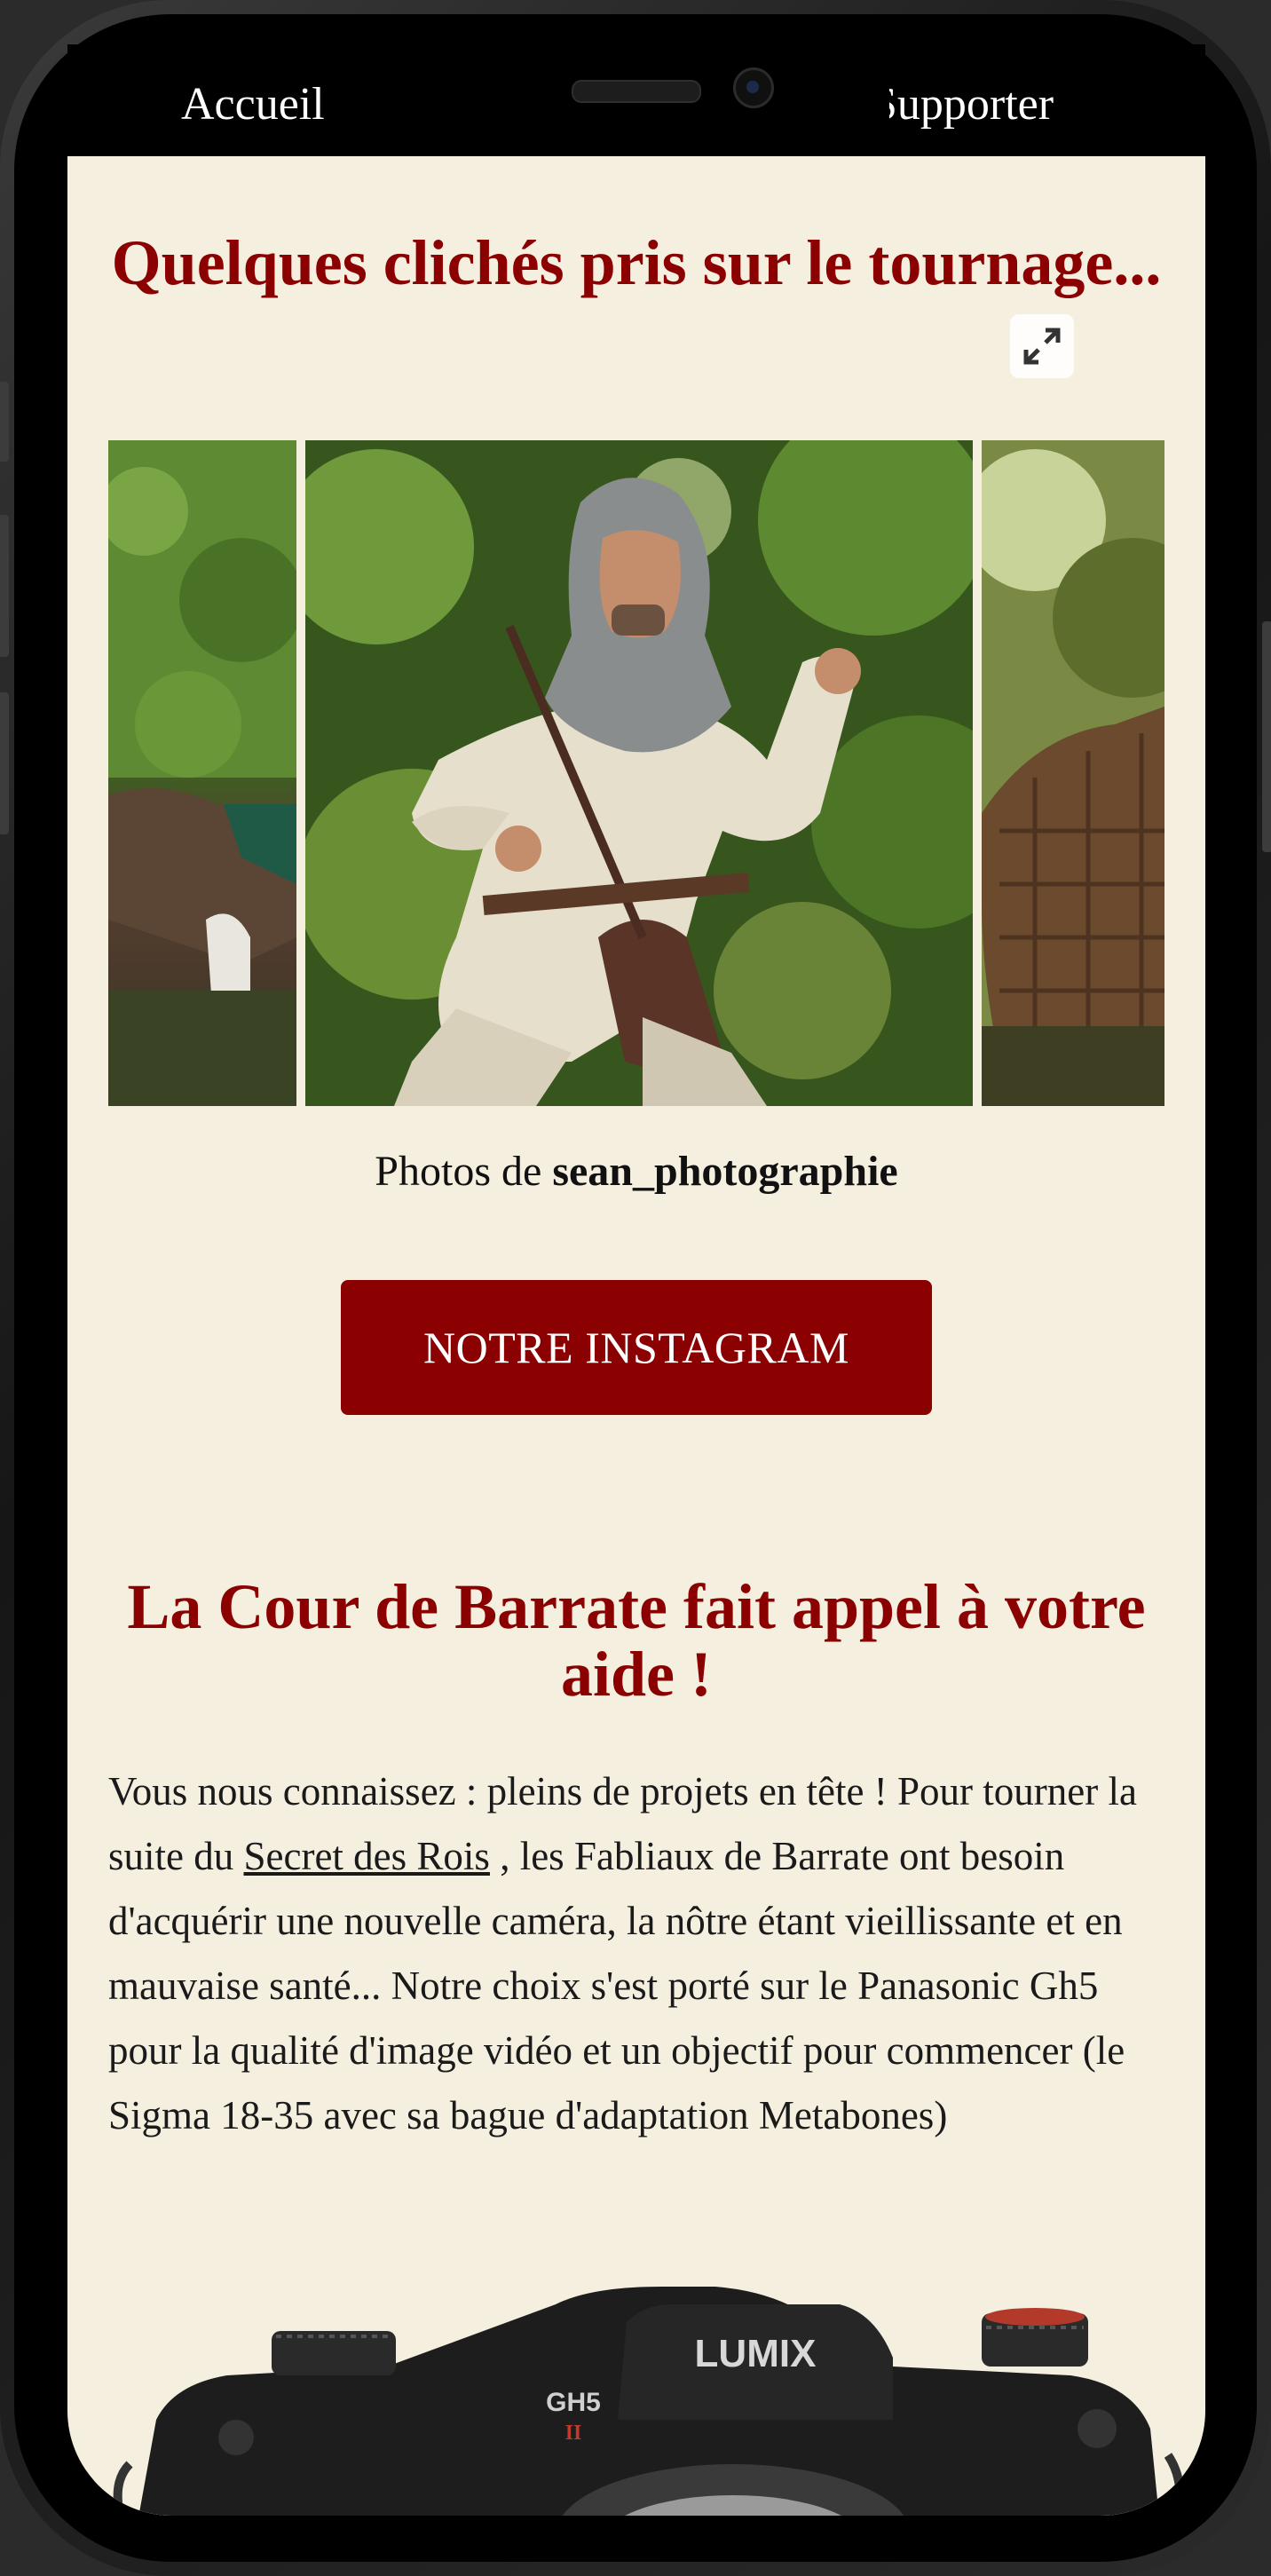  Describe the element at coordinates (644, 2383) in the screenshot. I see `camera-image: LUMIX GH5 II` at that location.